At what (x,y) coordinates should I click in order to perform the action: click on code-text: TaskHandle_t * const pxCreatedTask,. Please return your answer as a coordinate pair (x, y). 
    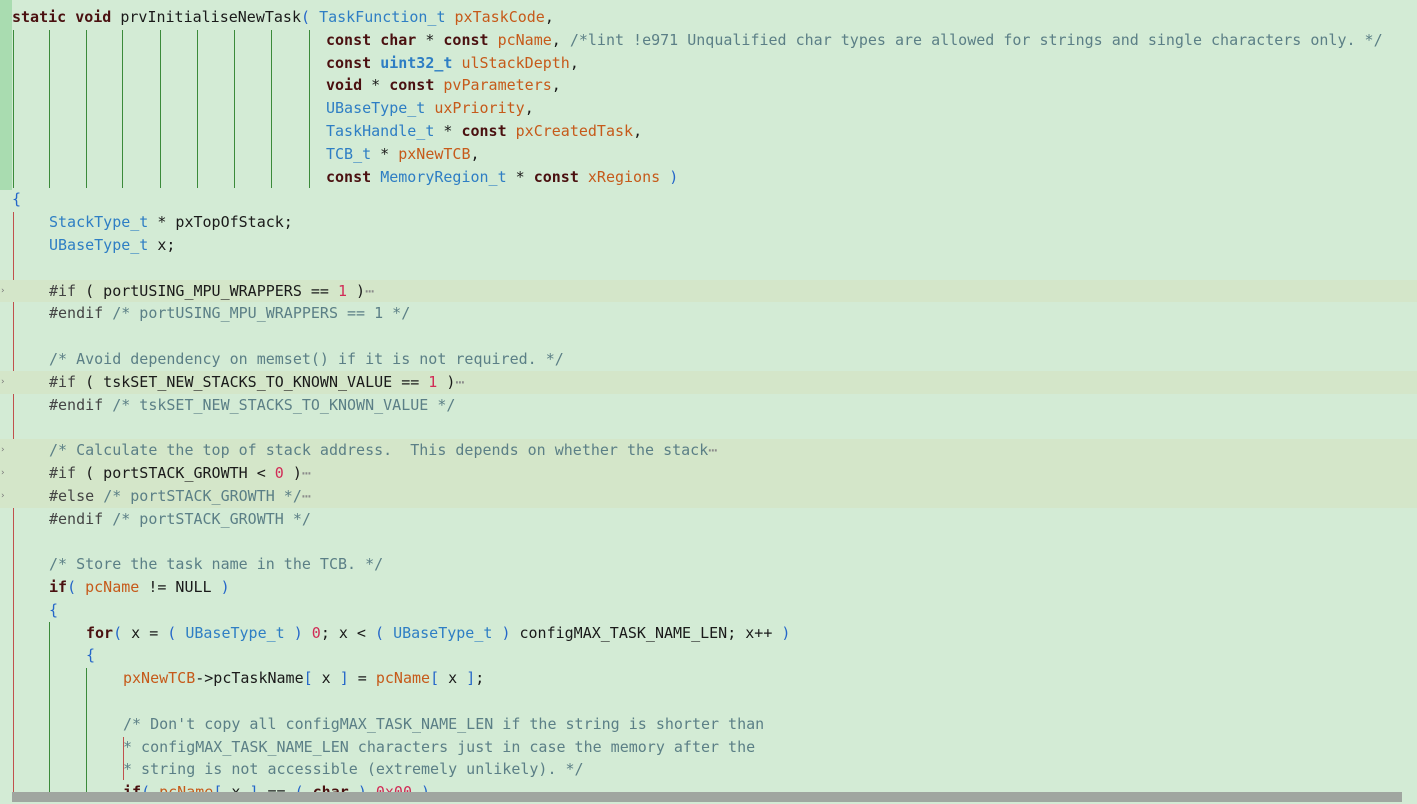
    Looking at the image, I should click on (484, 131).